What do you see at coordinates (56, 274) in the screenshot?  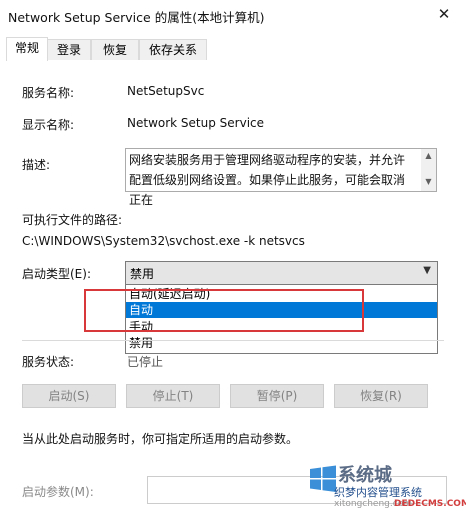 I see `startup-type-label: 启动类型(E):` at bounding box center [56, 274].